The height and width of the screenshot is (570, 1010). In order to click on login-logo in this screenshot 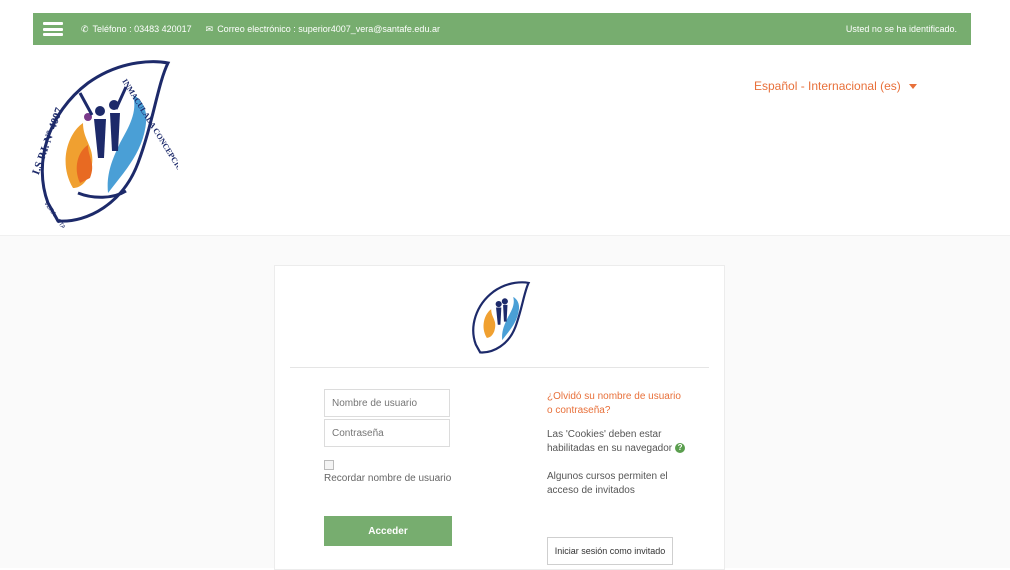, I will do `click(501, 317)`.